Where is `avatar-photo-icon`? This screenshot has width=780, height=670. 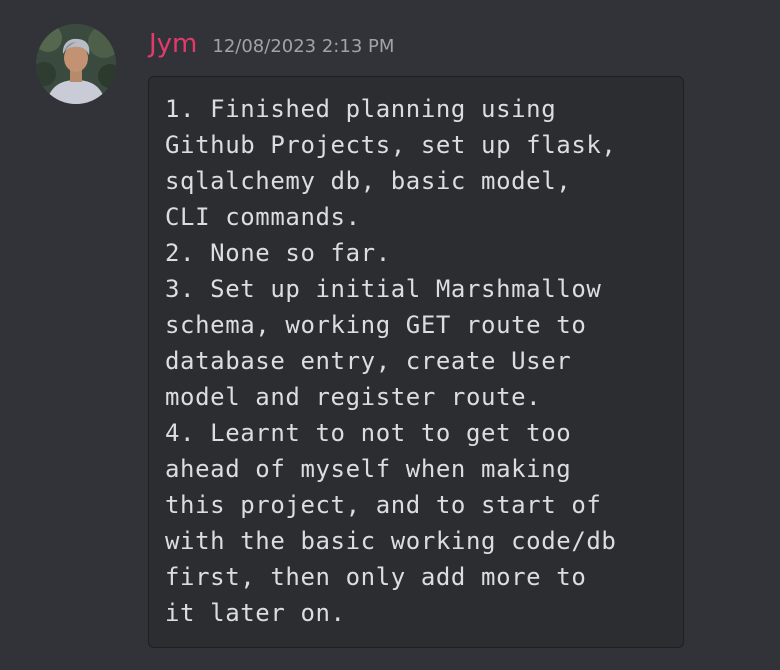
avatar-photo-icon is located at coordinates (76, 64).